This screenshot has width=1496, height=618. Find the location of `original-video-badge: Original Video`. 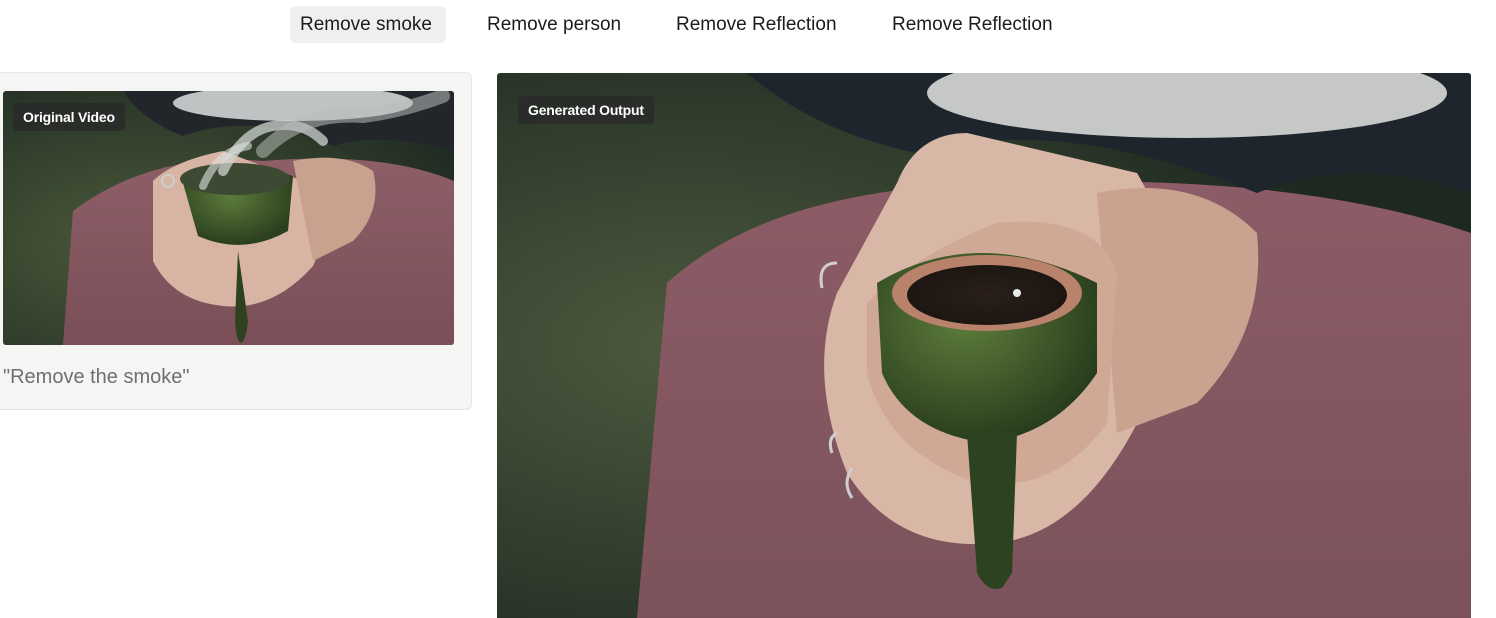

original-video-badge: Original Video is located at coordinates (69, 117).